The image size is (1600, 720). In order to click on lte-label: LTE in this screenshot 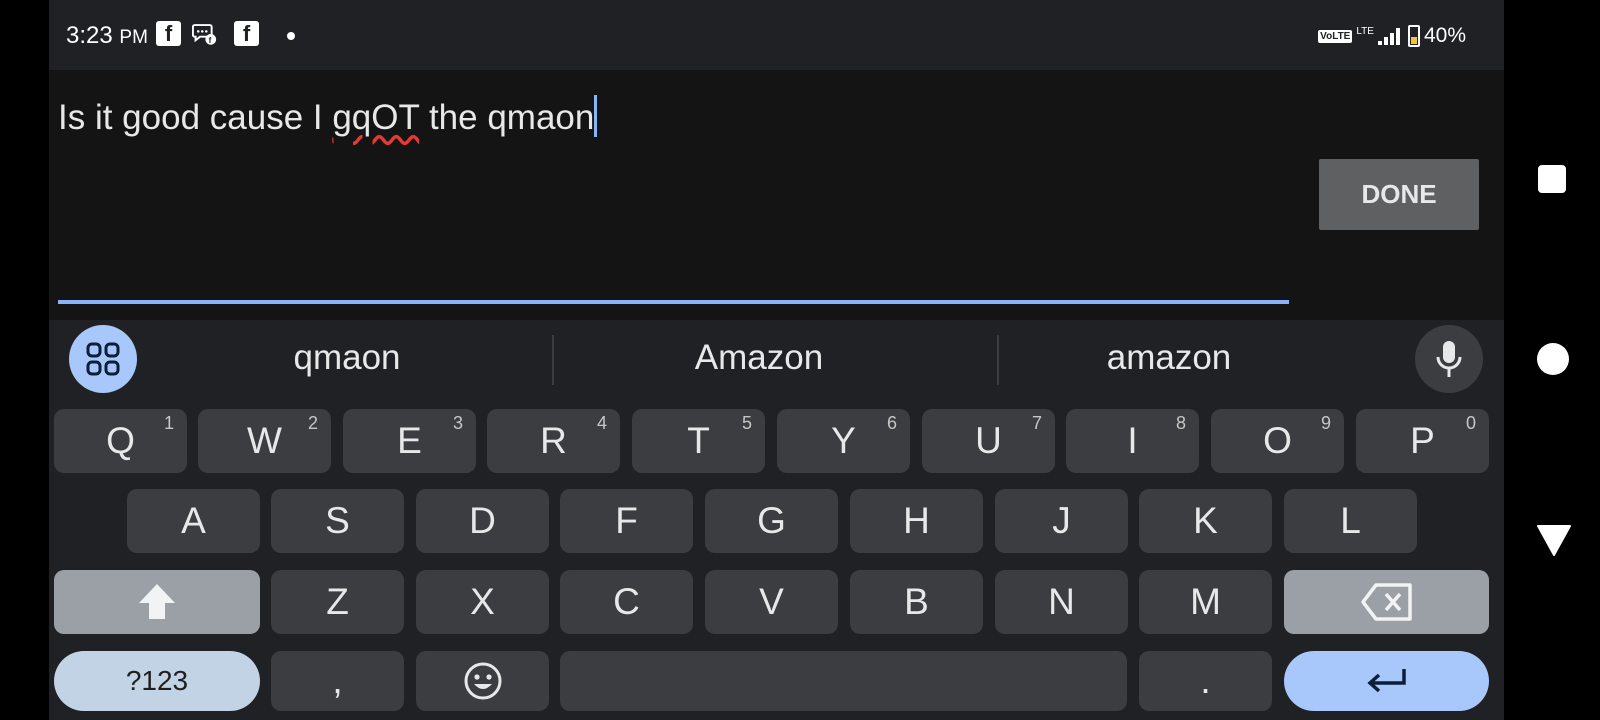, I will do `click(1365, 31)`.